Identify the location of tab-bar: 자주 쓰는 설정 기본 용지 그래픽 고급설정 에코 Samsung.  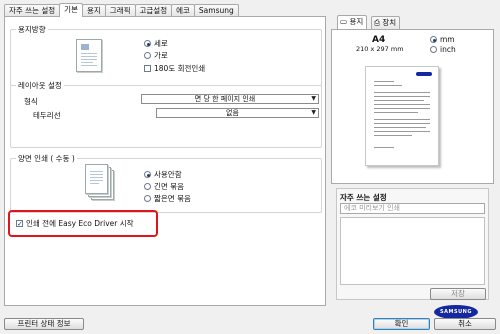
(121, 10).